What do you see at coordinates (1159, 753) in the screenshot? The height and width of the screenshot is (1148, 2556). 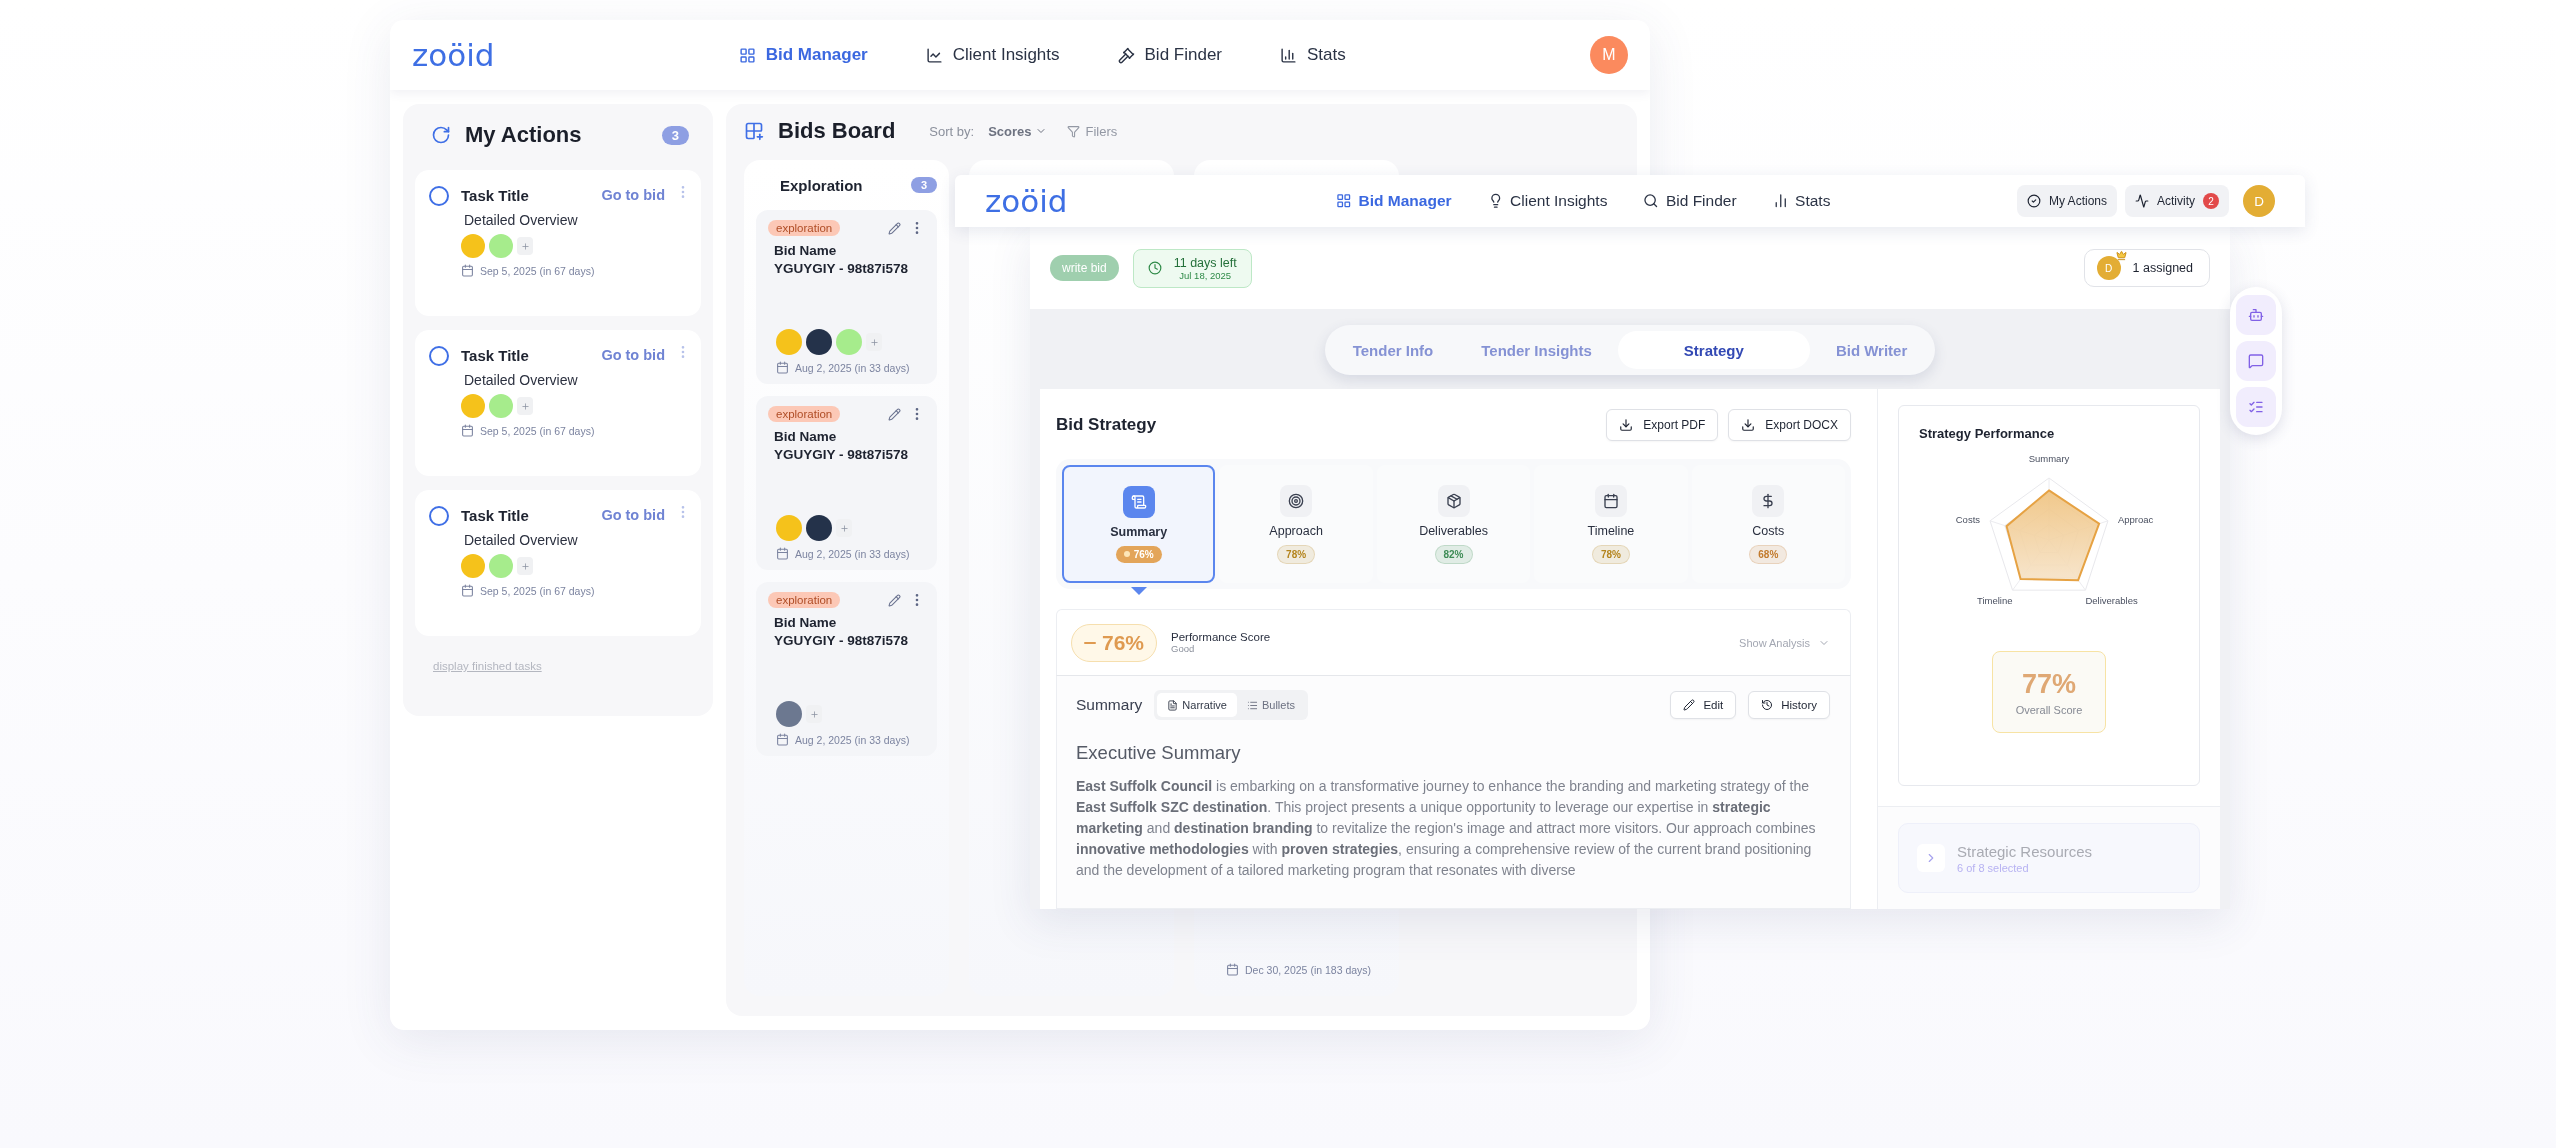 I see `summary-heading: Executive Summary` at bounding box center [1159, 753].